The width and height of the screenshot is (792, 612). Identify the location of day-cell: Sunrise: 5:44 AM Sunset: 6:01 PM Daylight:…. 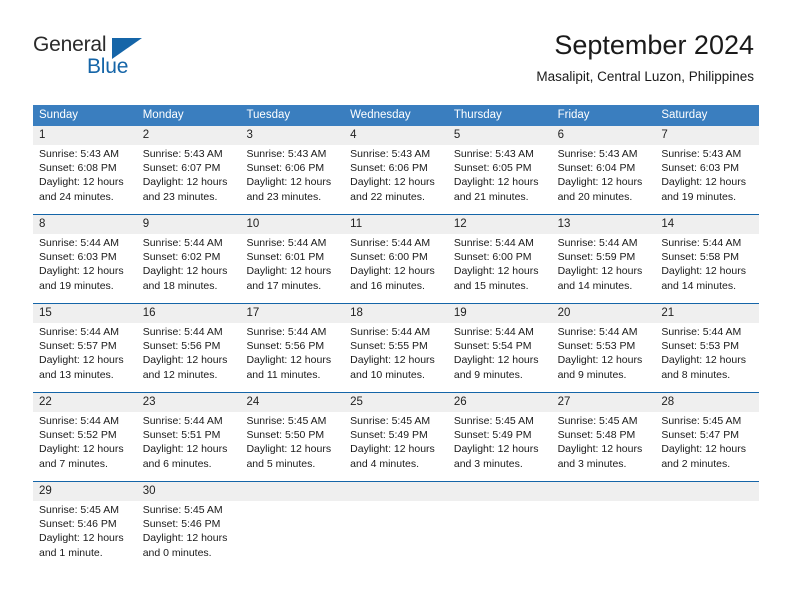
(292, 268).